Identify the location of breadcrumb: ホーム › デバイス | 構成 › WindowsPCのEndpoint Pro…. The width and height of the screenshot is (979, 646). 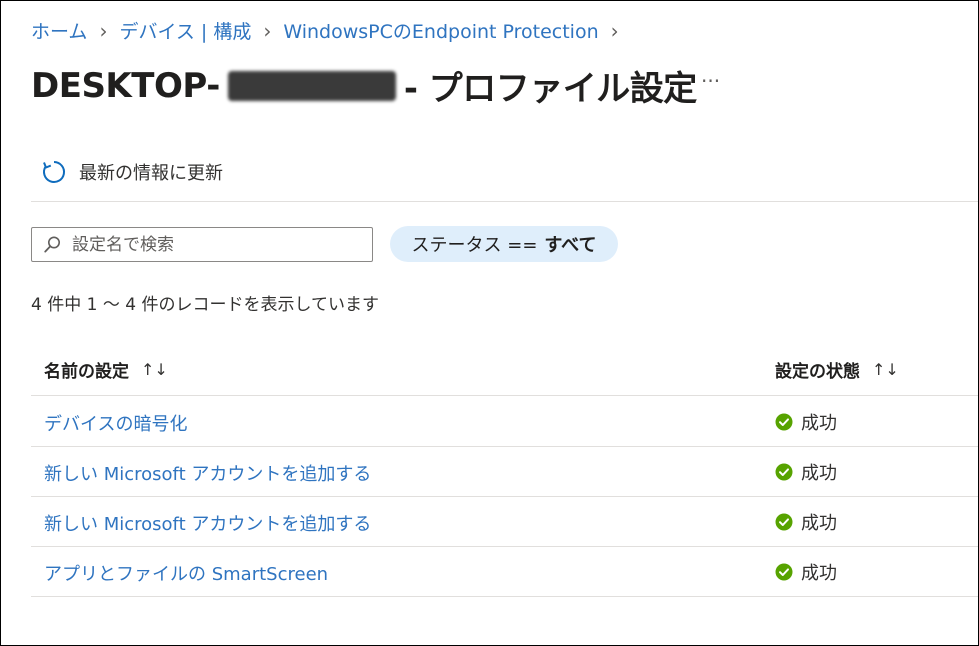
(331, 30).